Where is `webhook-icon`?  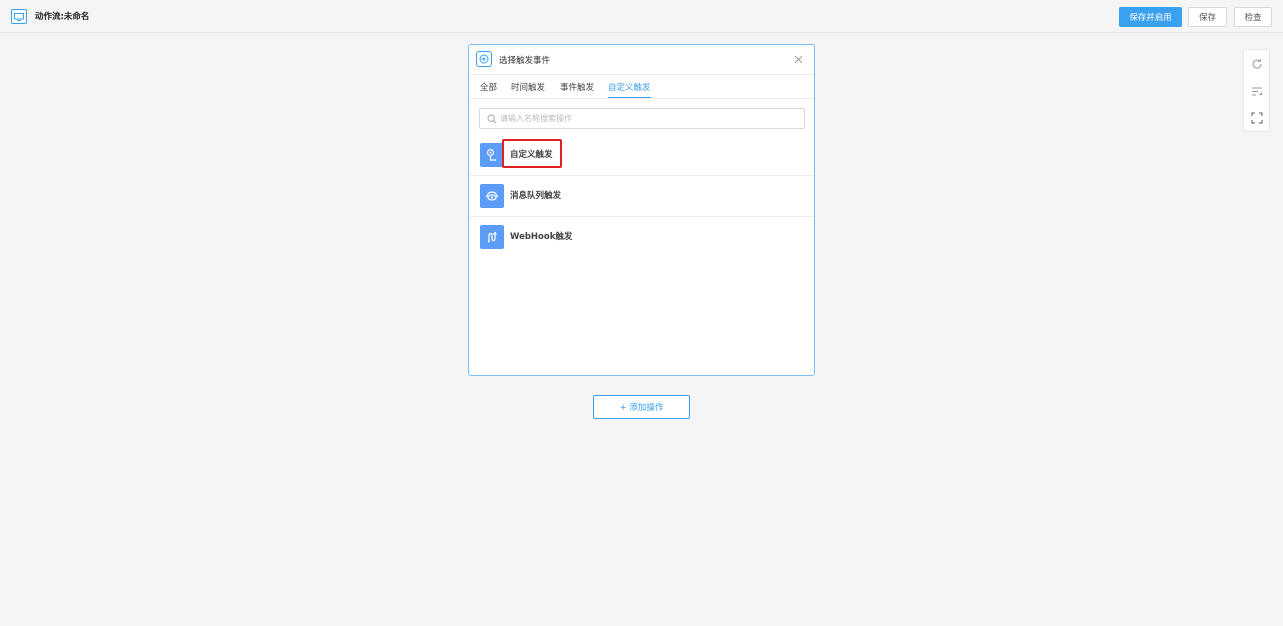 webhook-icon is located at coordinates (492, 237).